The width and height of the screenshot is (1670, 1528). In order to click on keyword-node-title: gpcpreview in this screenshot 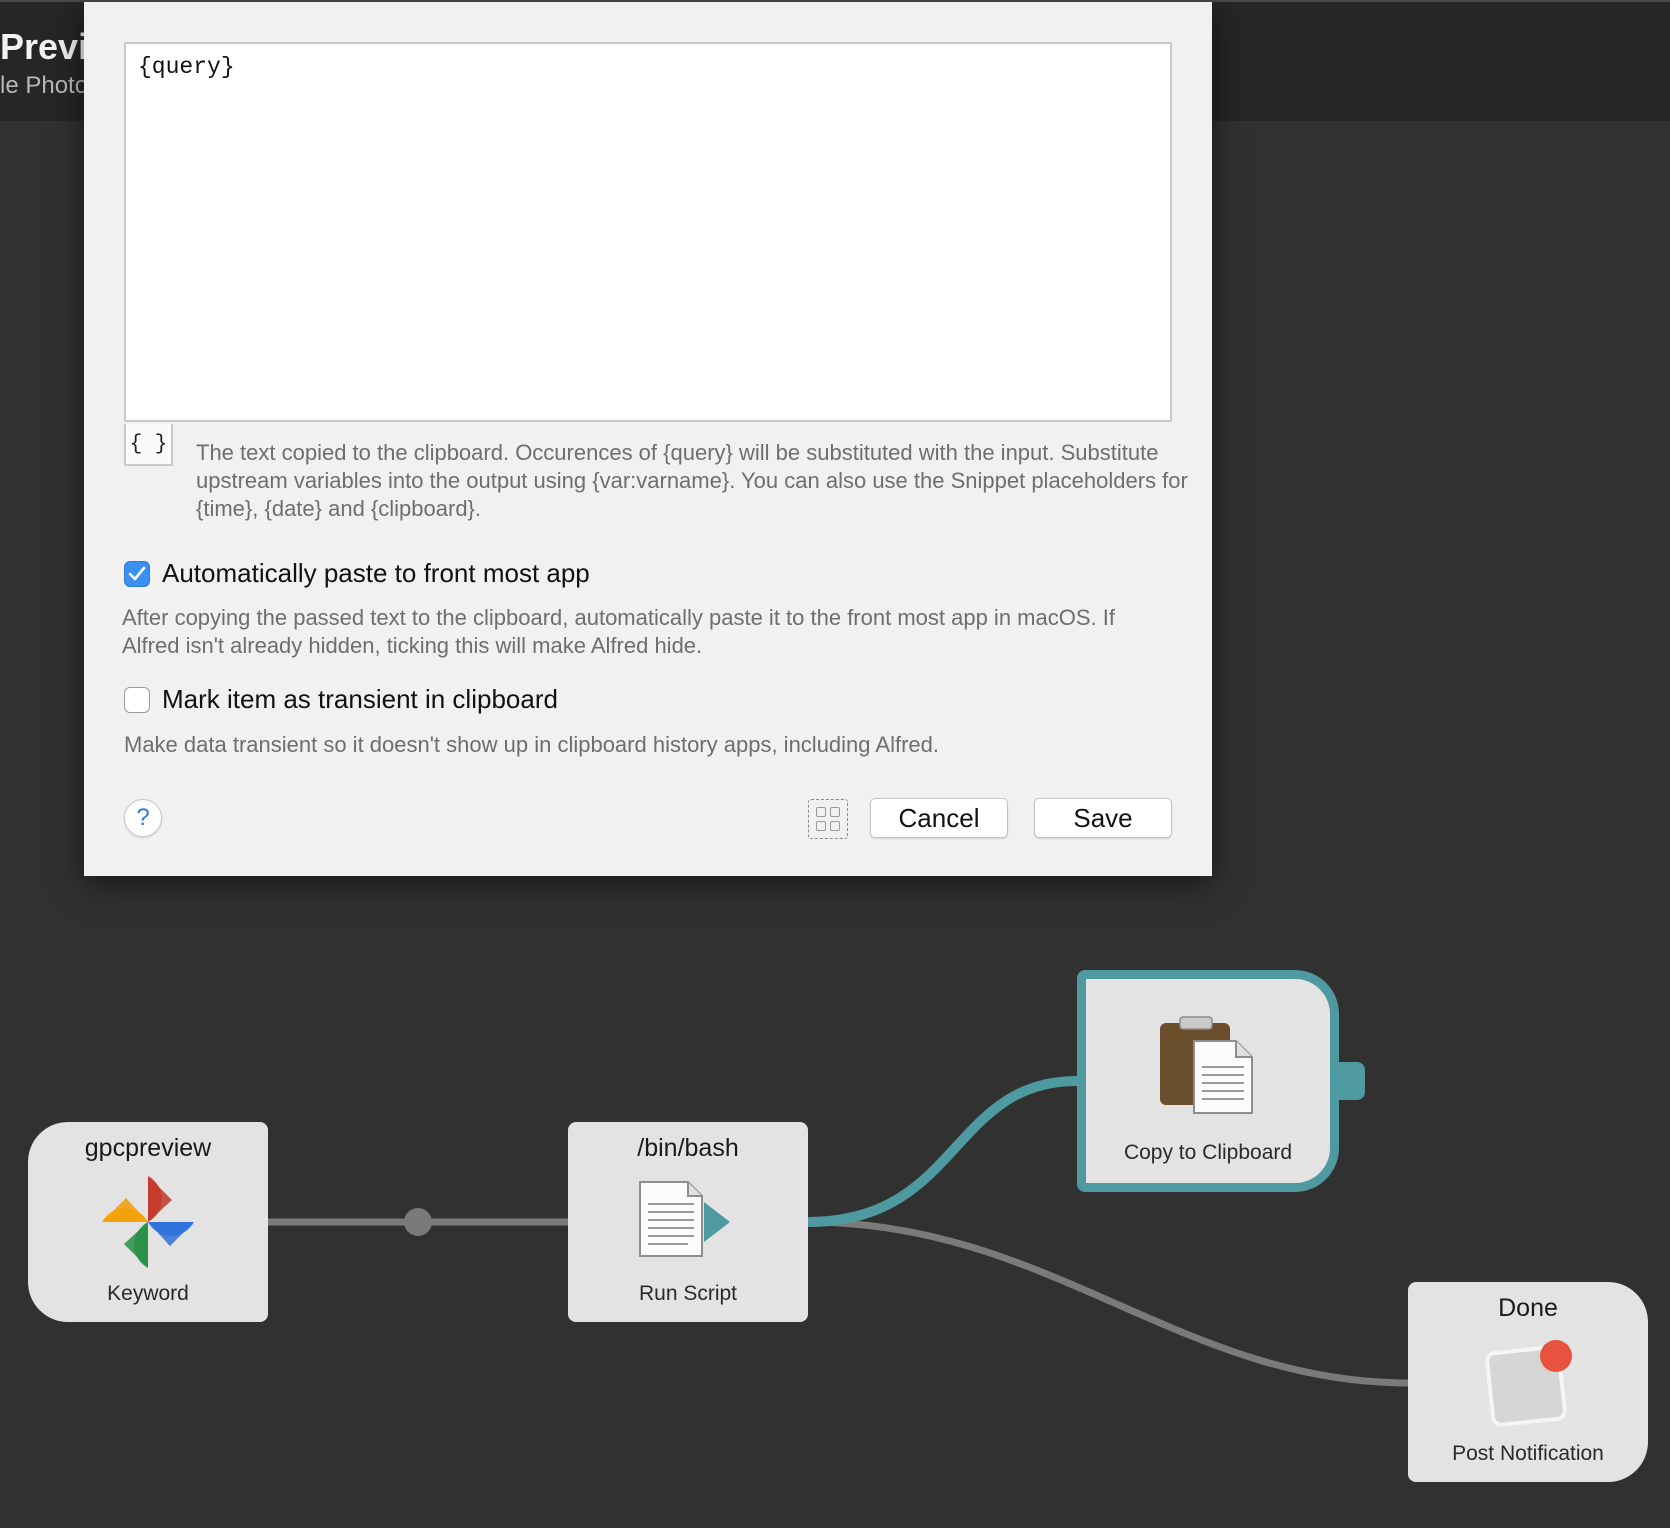, I will do `click(148, 1148)`.